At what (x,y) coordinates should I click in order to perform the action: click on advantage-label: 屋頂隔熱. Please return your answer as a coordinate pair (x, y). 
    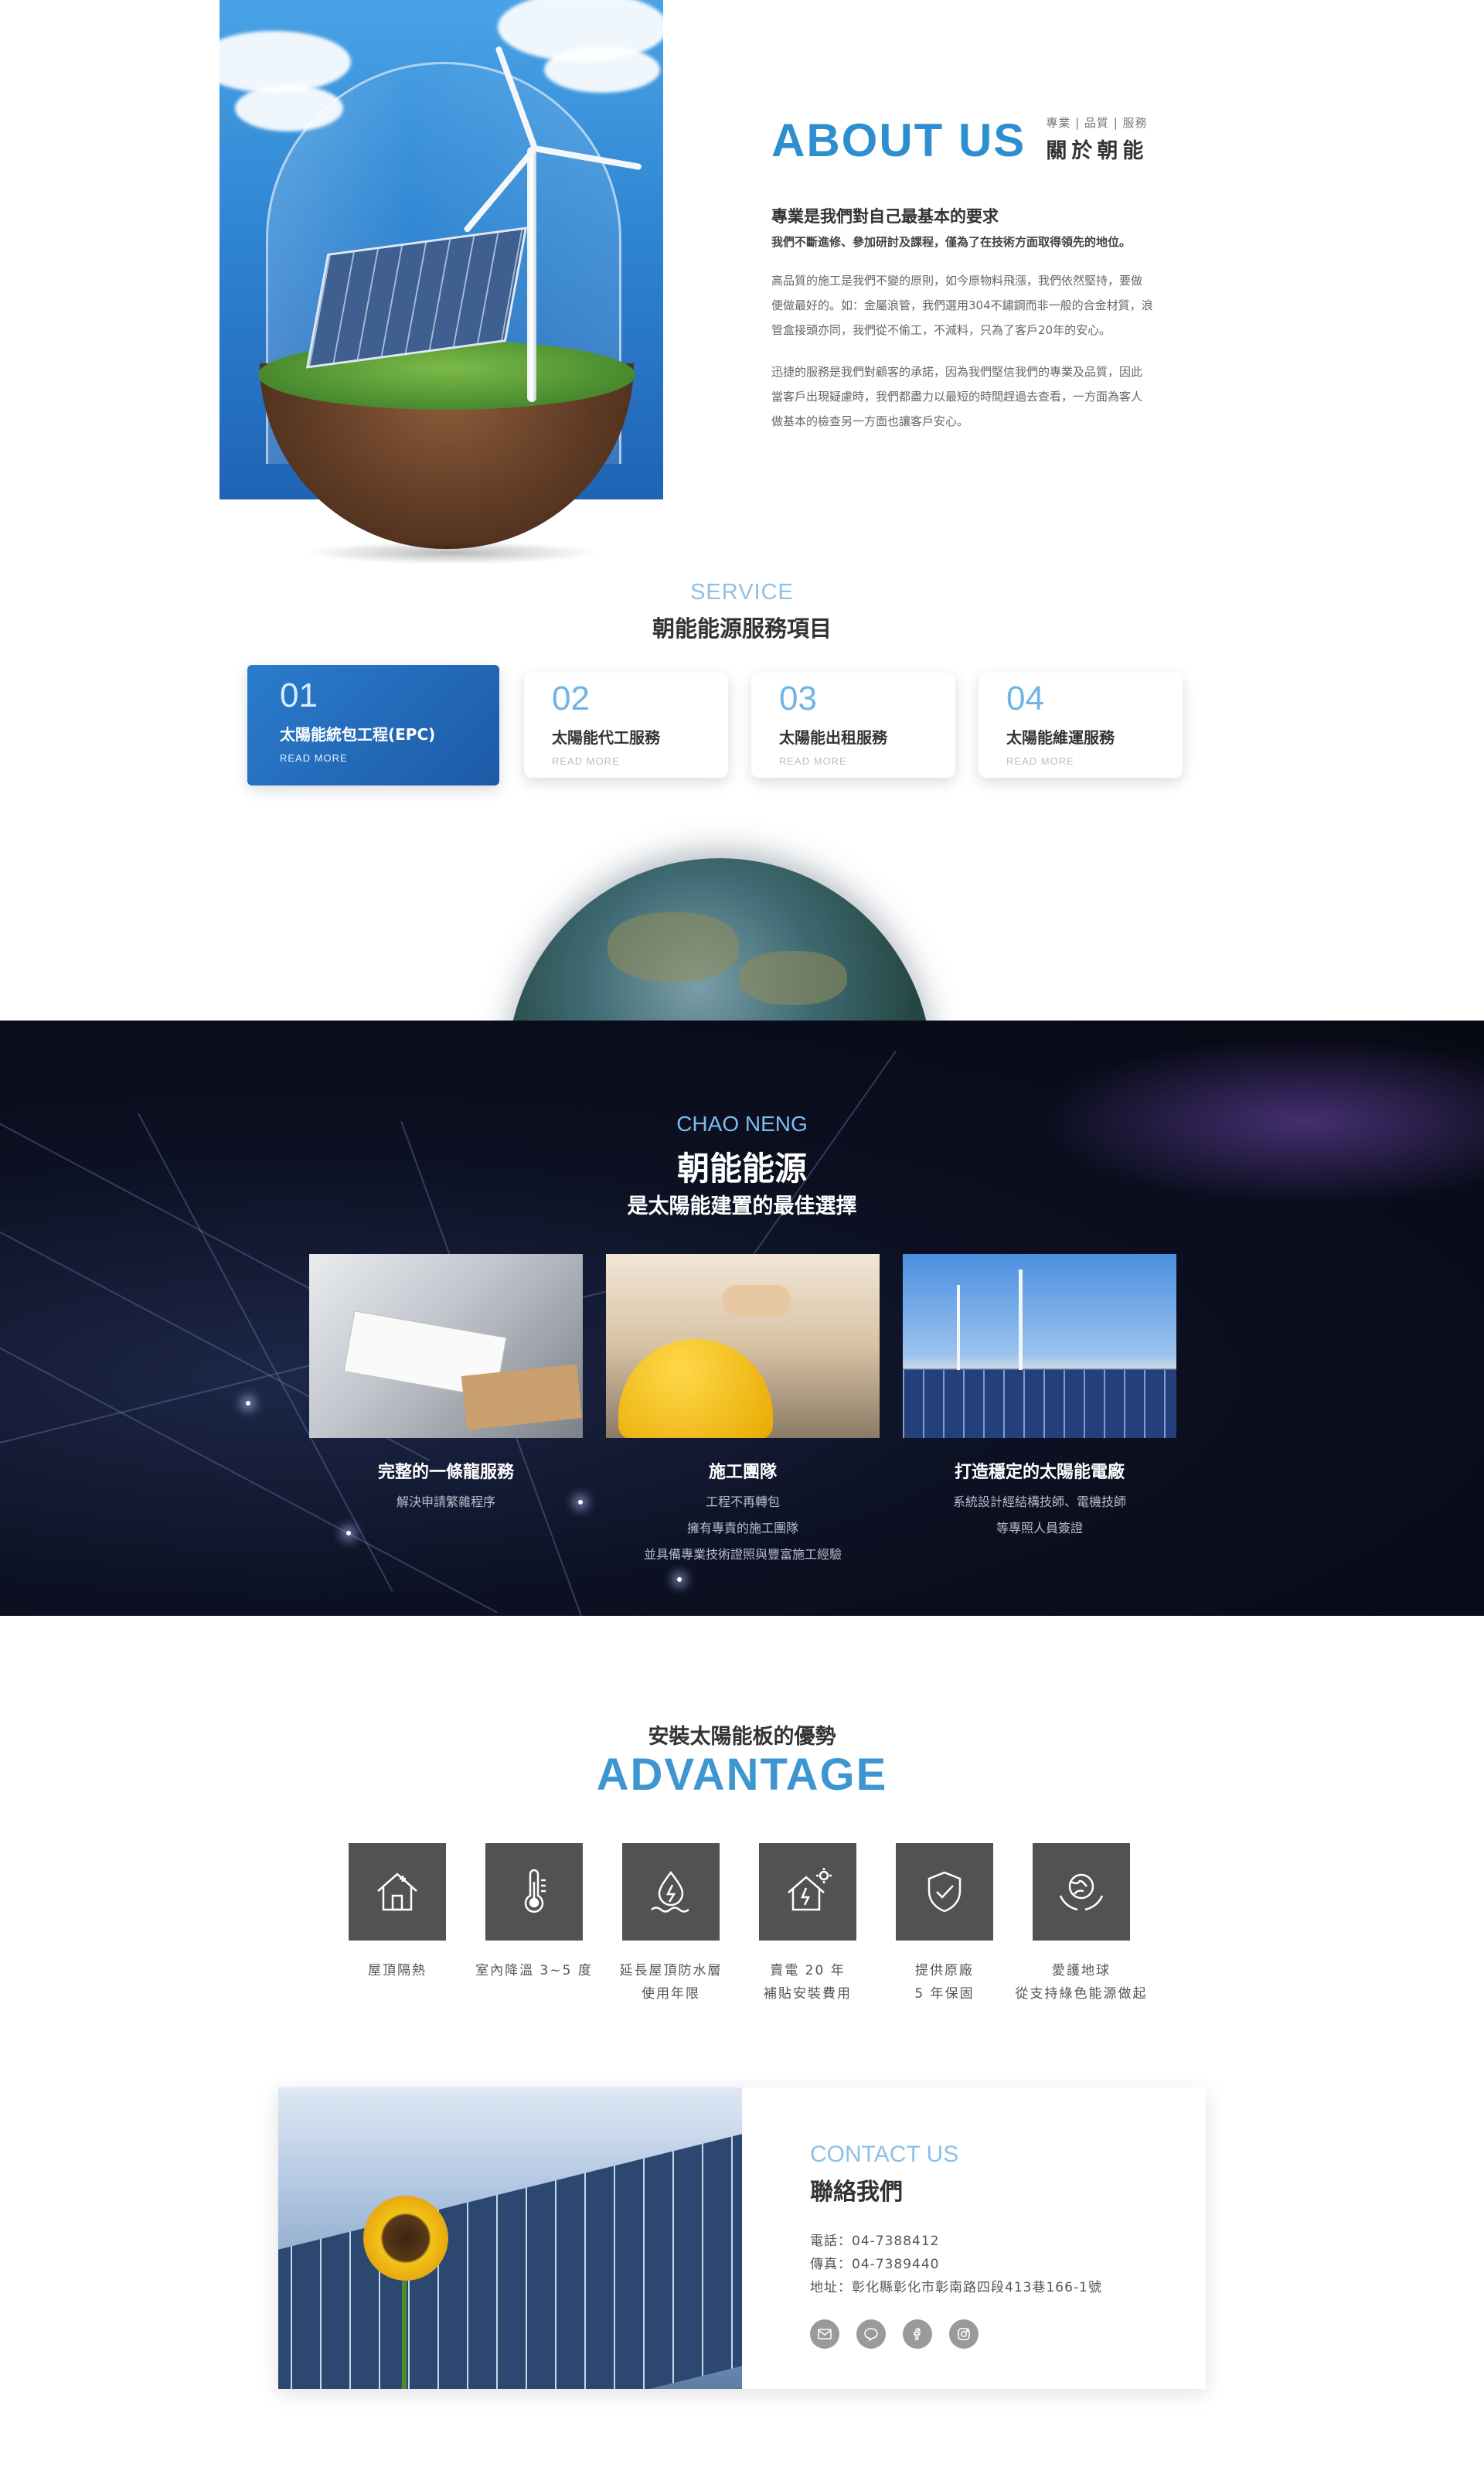
    Looking at the image, I should click on (397, 1970).